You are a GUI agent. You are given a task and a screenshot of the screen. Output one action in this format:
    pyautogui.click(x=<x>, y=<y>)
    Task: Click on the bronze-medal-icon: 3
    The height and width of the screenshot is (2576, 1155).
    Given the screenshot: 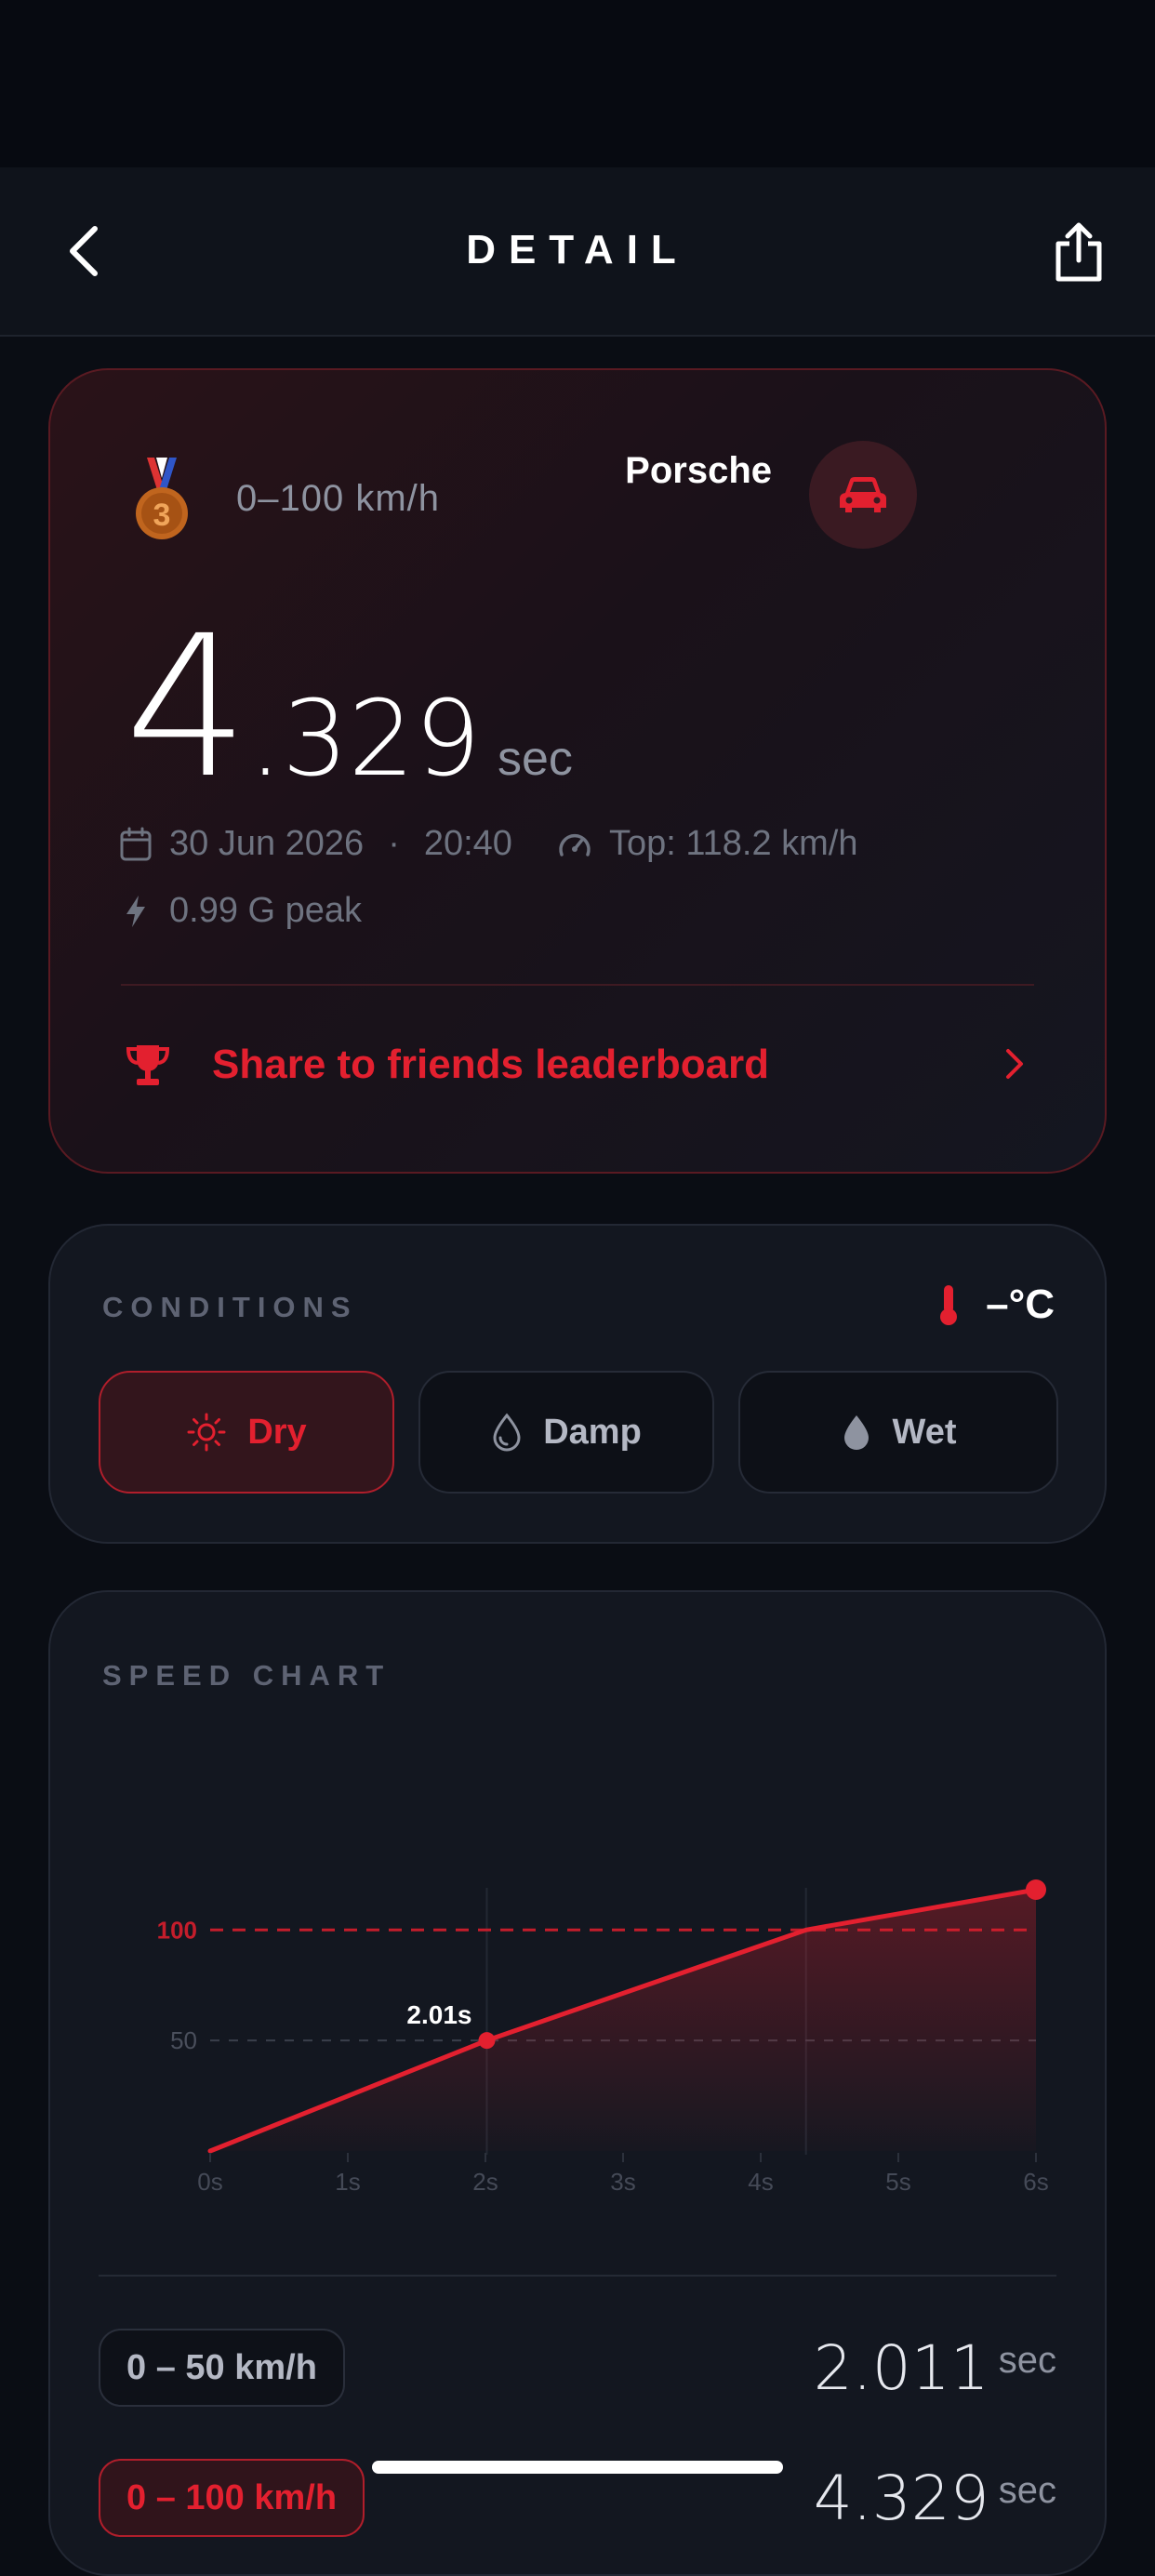 What is the action you would take?
    pyautogui.click(x=162, y=498)
    